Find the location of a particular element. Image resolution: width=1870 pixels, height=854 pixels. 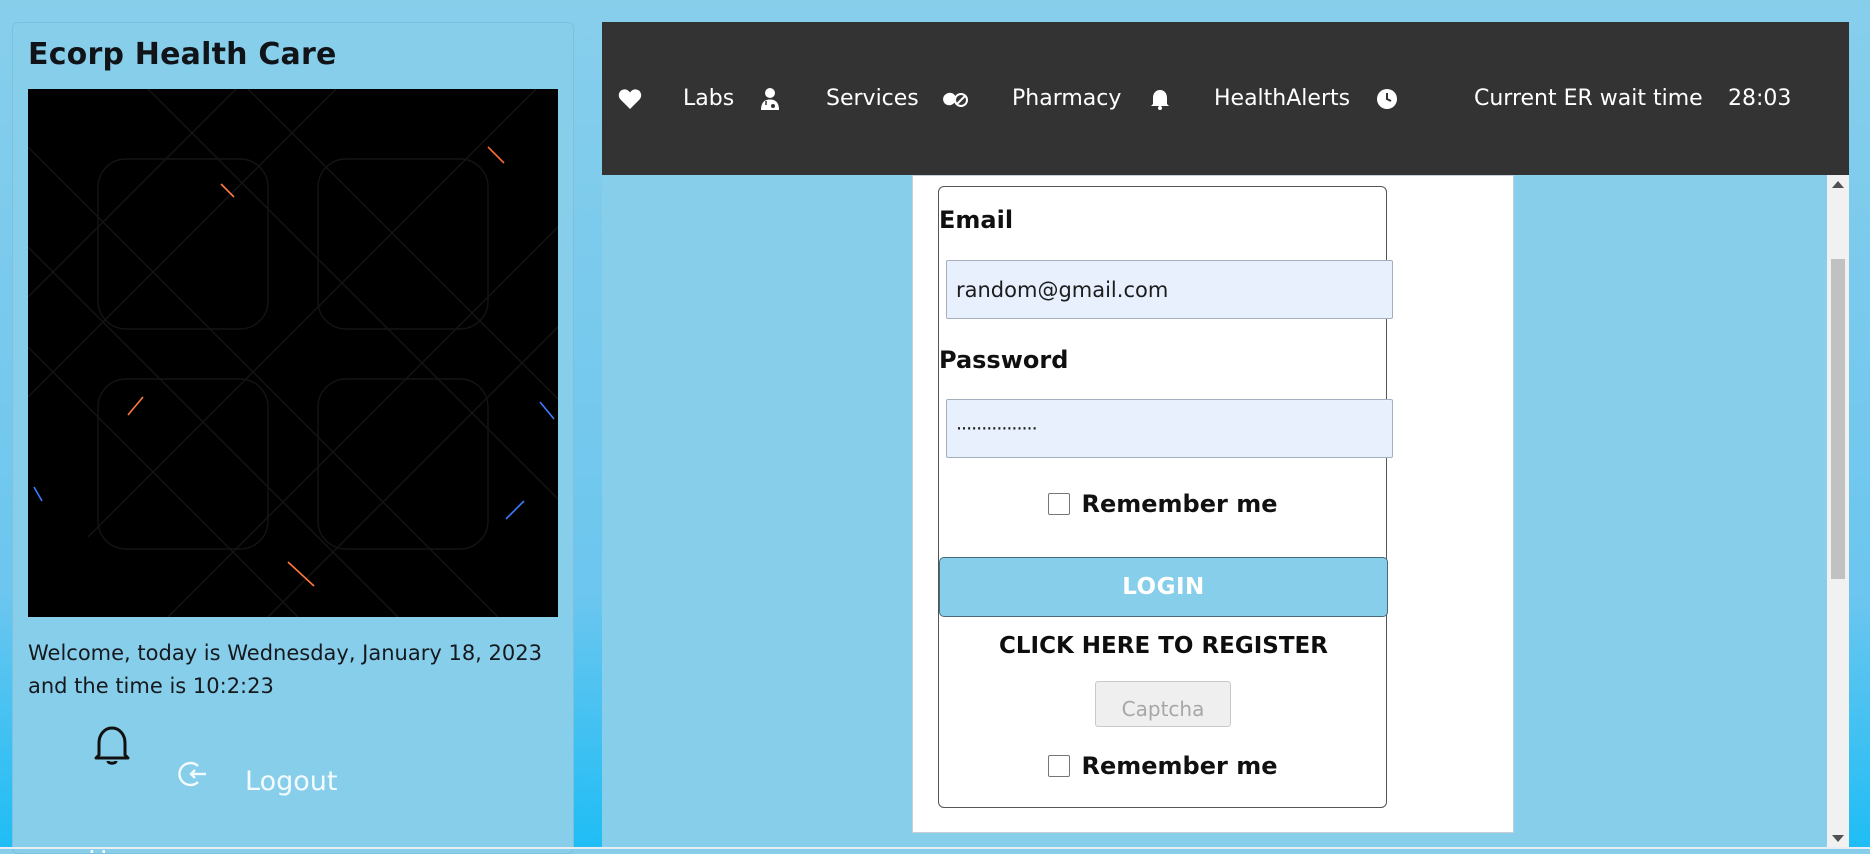

logout-icon is located at coordinates (194, 774).